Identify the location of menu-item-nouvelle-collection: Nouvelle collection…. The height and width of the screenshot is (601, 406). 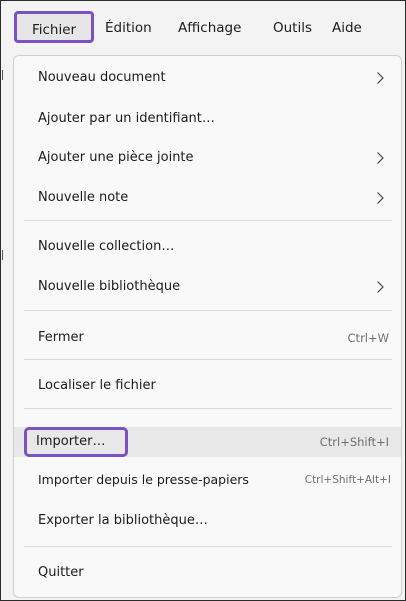
(207, 247).